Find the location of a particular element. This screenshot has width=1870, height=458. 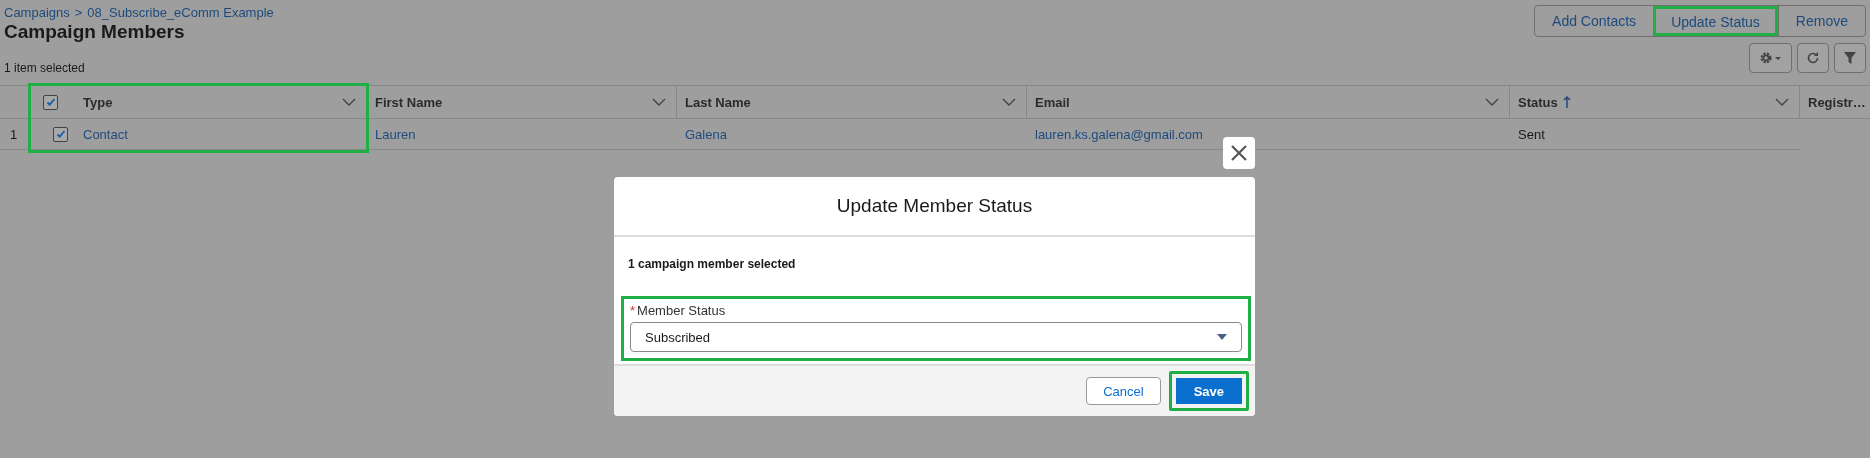

breadcrumb-link: Campaigns is located at coordinates (37, 12).